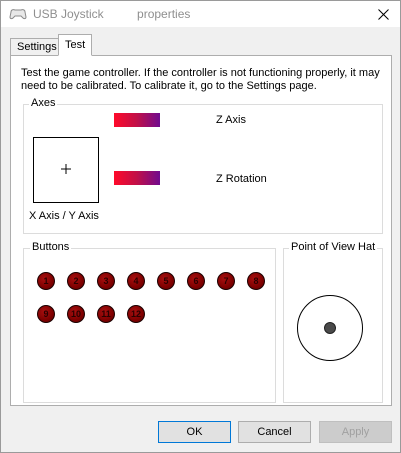 The height and width of the screenshot is (453, 401). What do you see at coordinates (200, 14) in the screenshot?
I see `title-bar: USB Joystick properties` at bounding box center [200, 14].